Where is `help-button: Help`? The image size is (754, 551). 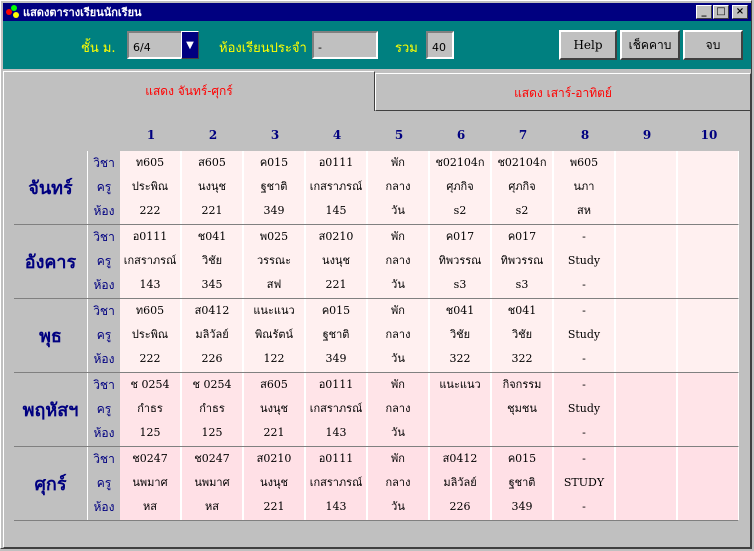
help-button: Help is located at coordinates (588, 45).